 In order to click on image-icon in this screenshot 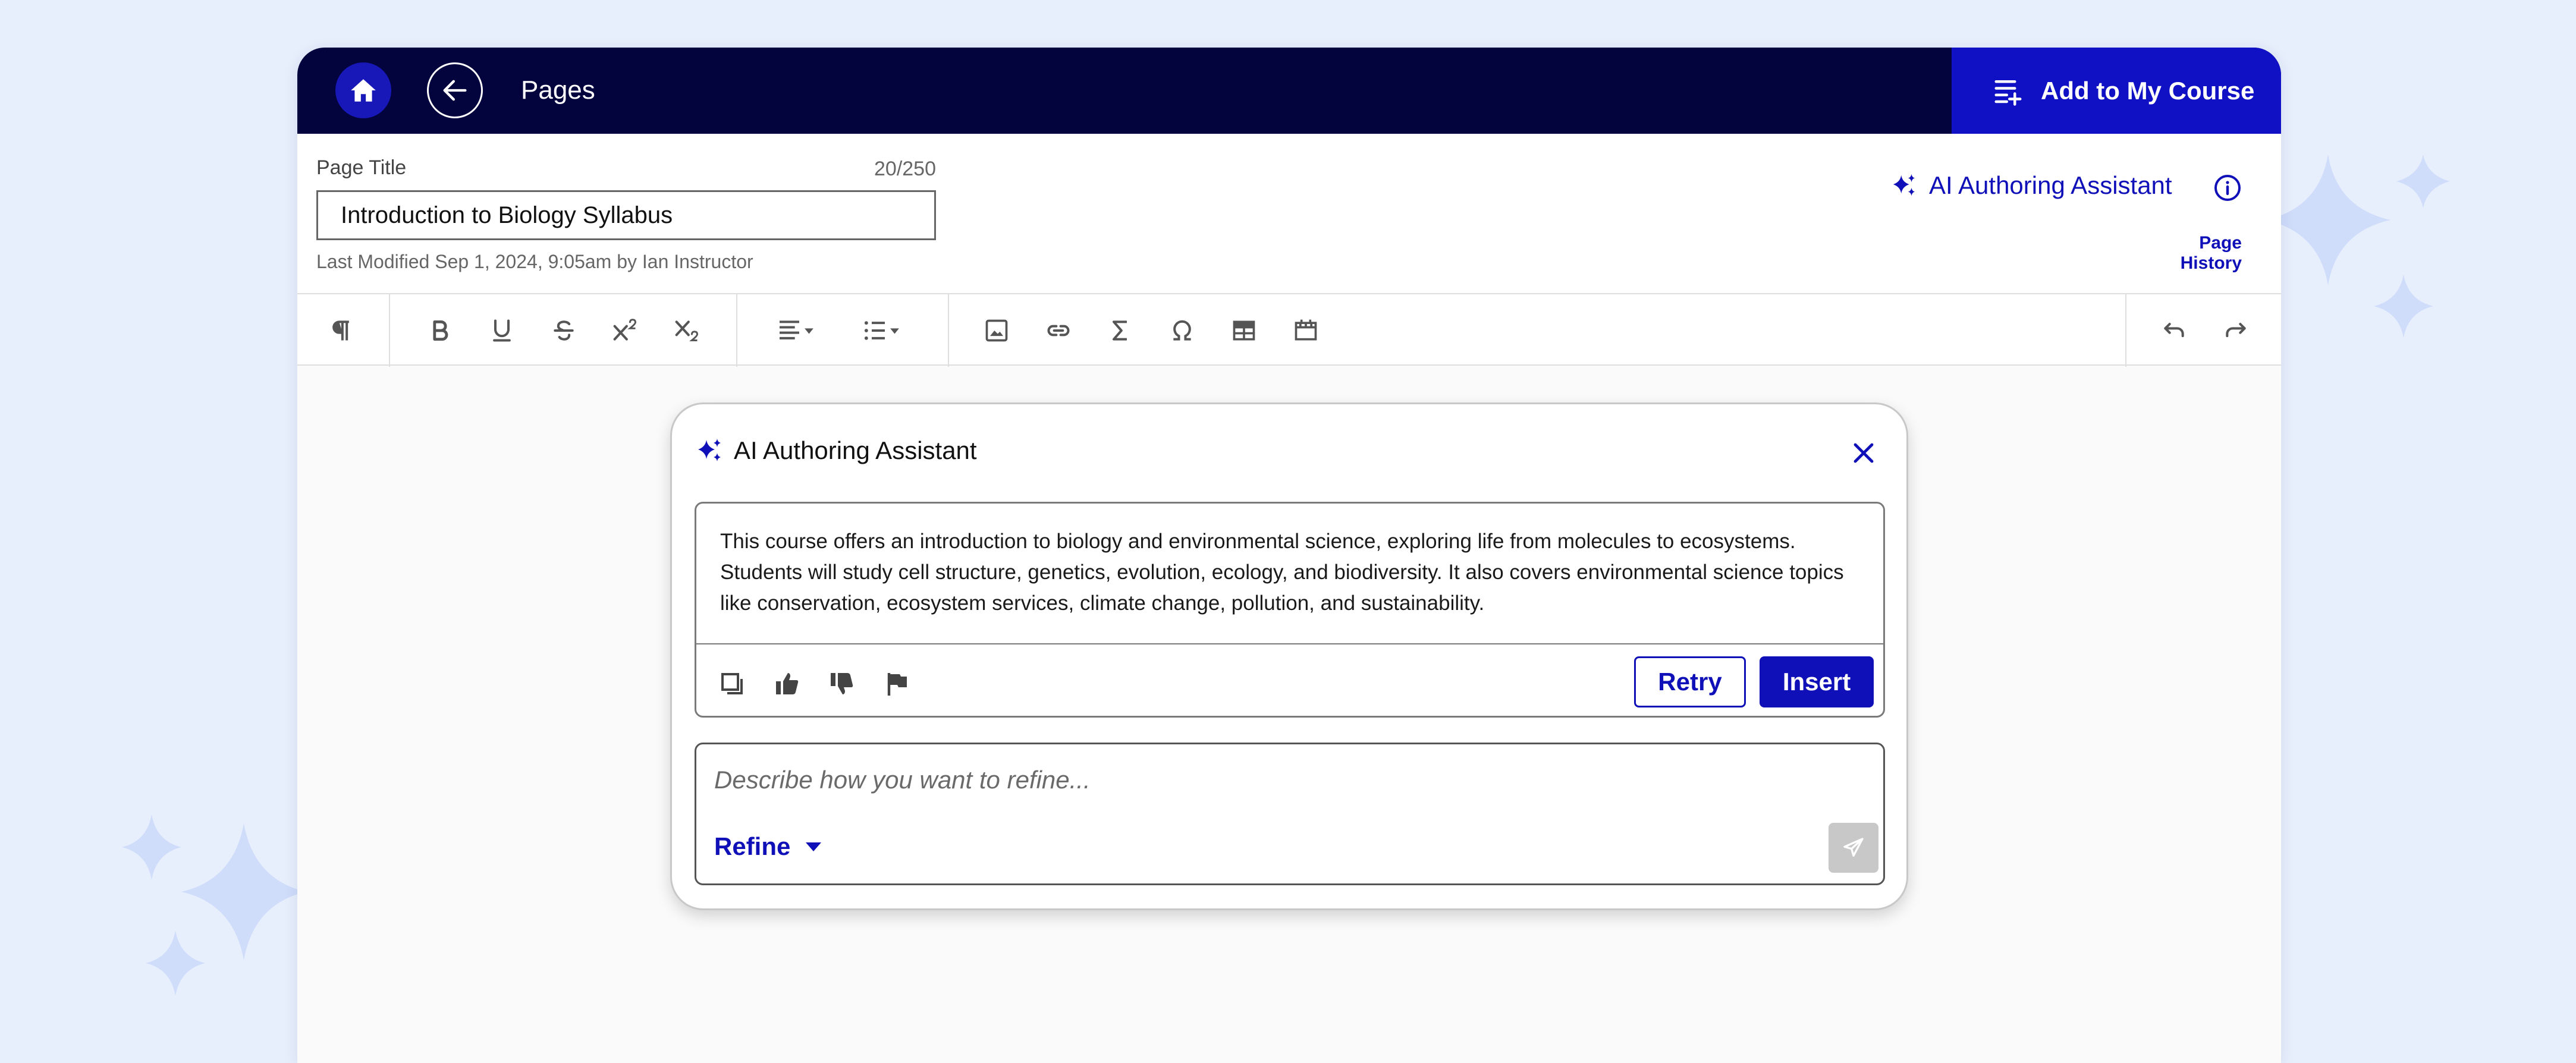, I will do `click(996, 330)`.